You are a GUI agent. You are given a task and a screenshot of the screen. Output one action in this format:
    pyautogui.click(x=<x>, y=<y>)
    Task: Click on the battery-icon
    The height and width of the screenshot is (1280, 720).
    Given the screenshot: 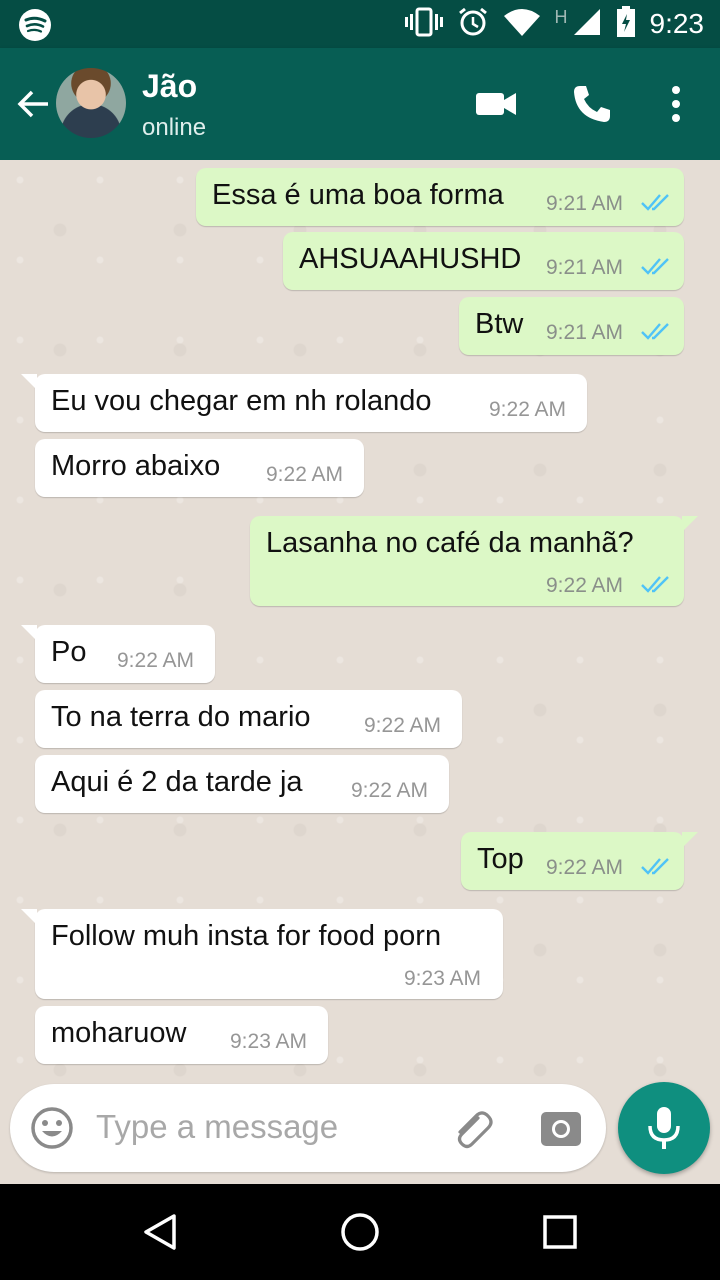 What is the action you would take?
    pyautogui.click(x=626, y=24)
    